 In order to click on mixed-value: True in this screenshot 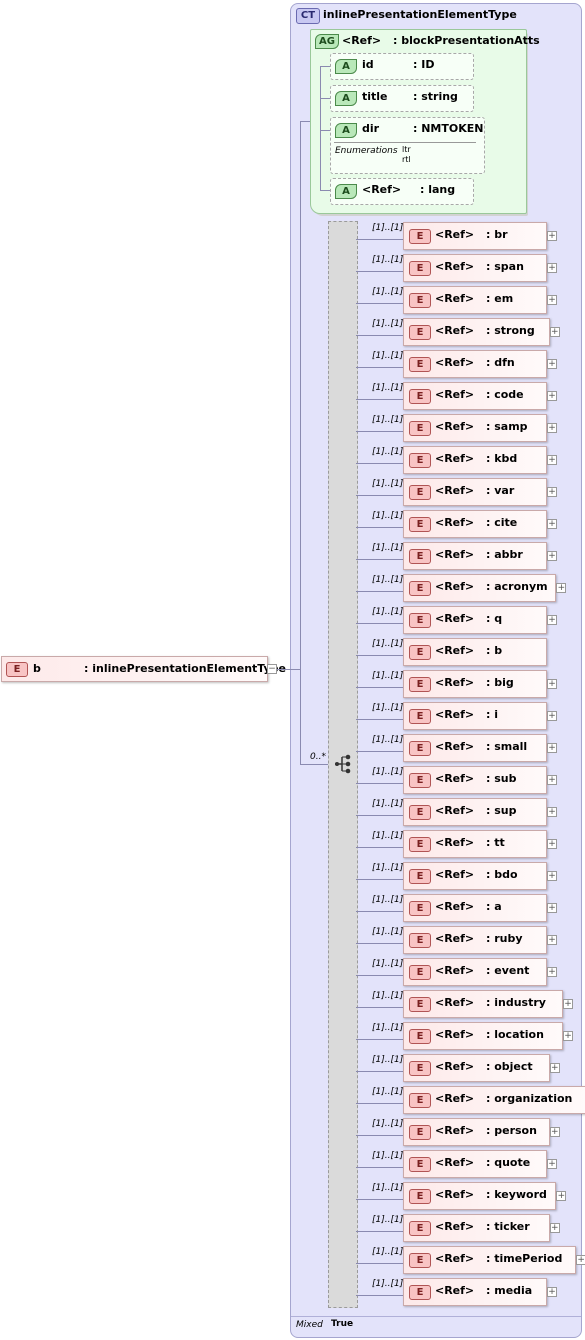, I will do `click(342, 1324)`.